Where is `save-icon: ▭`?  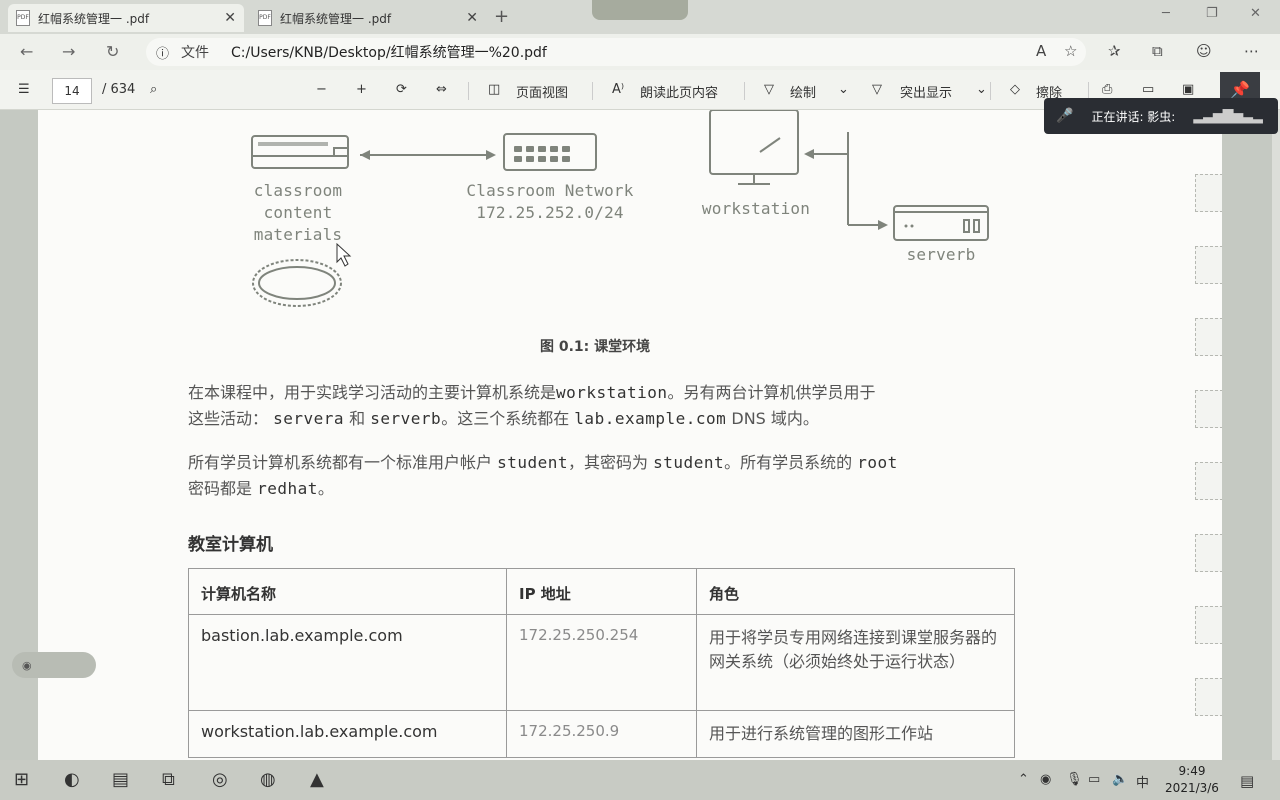 save-icon: ▭ is located at coordinates (1148, 89).